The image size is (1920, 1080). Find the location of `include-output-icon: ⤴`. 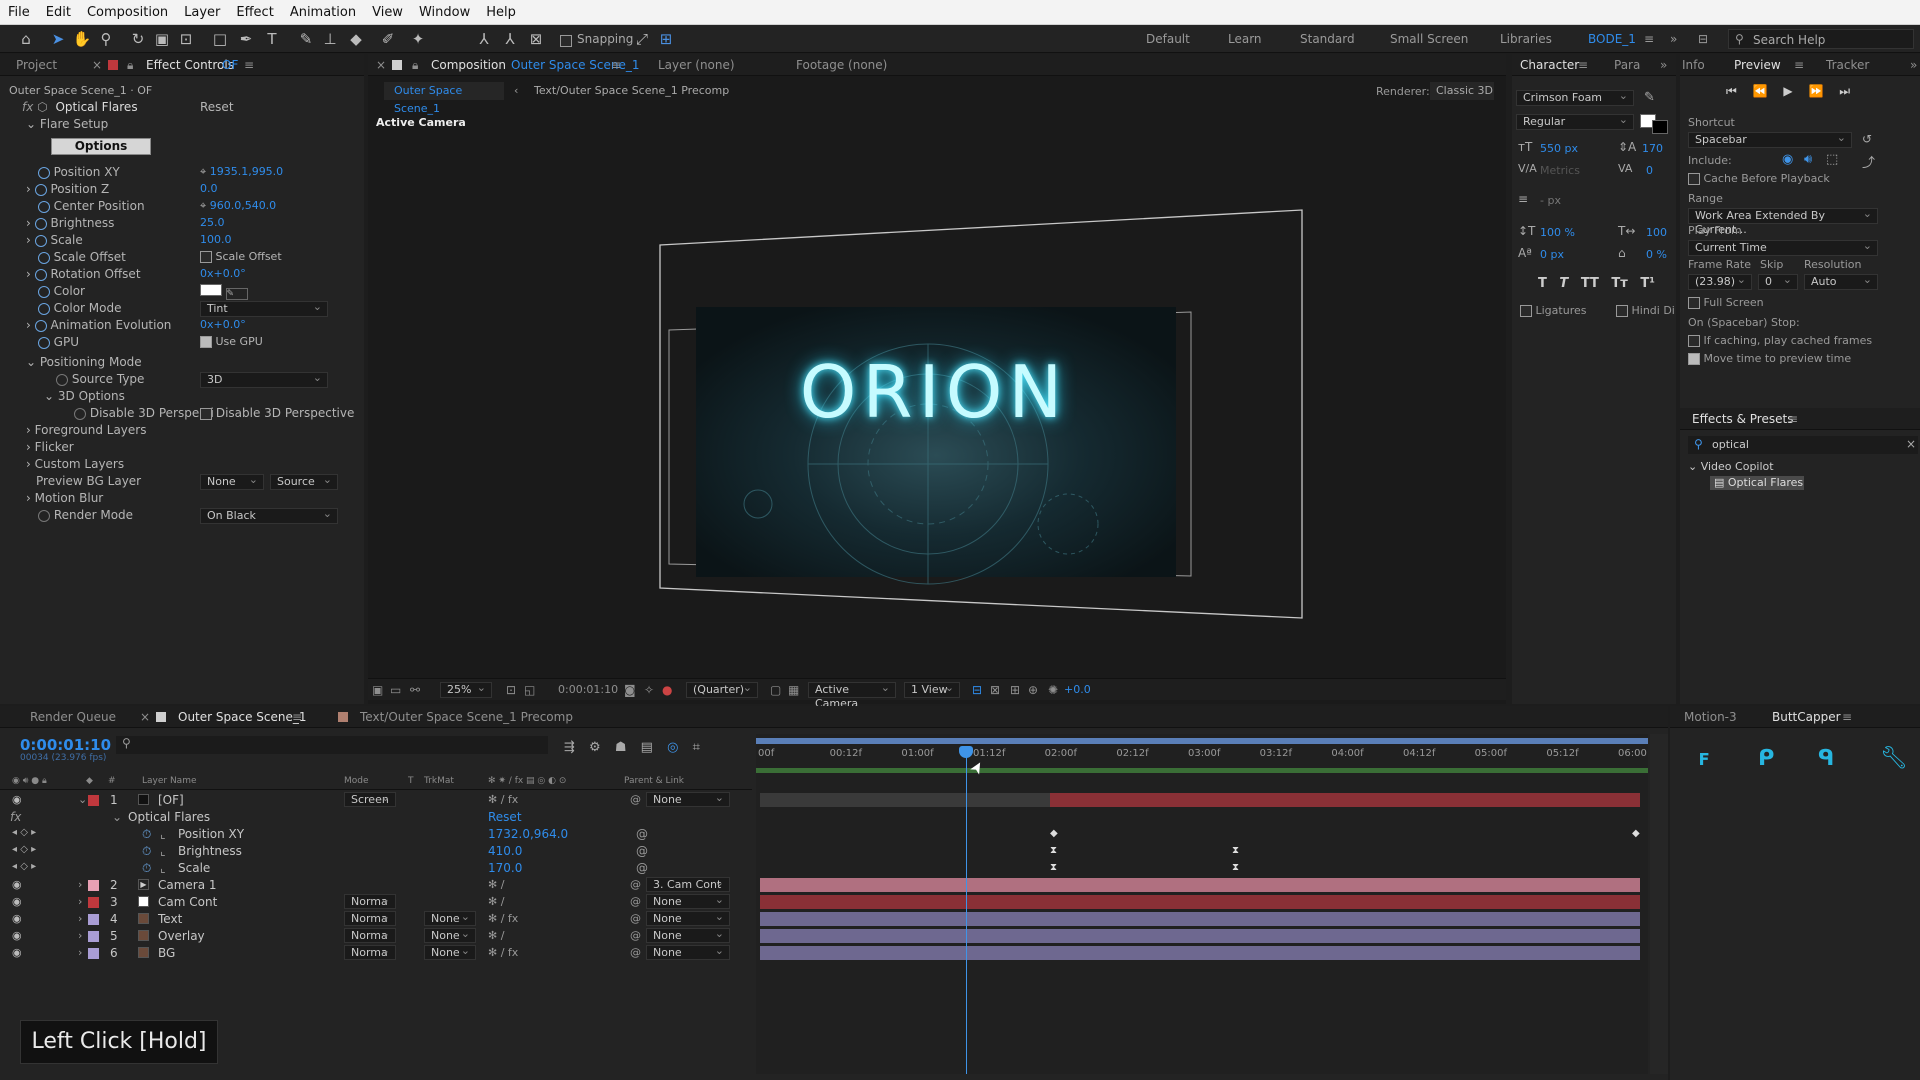

include-output-icon: ⤴ is located at coordinates (1868, 161).